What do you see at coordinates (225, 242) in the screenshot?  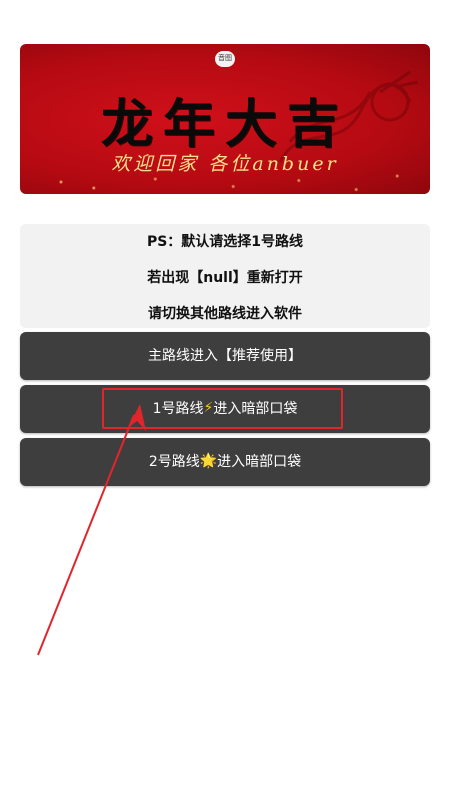 I see `notice-line-default-route: PS：默认请选择1号路线` at bounding box center [225, 242].